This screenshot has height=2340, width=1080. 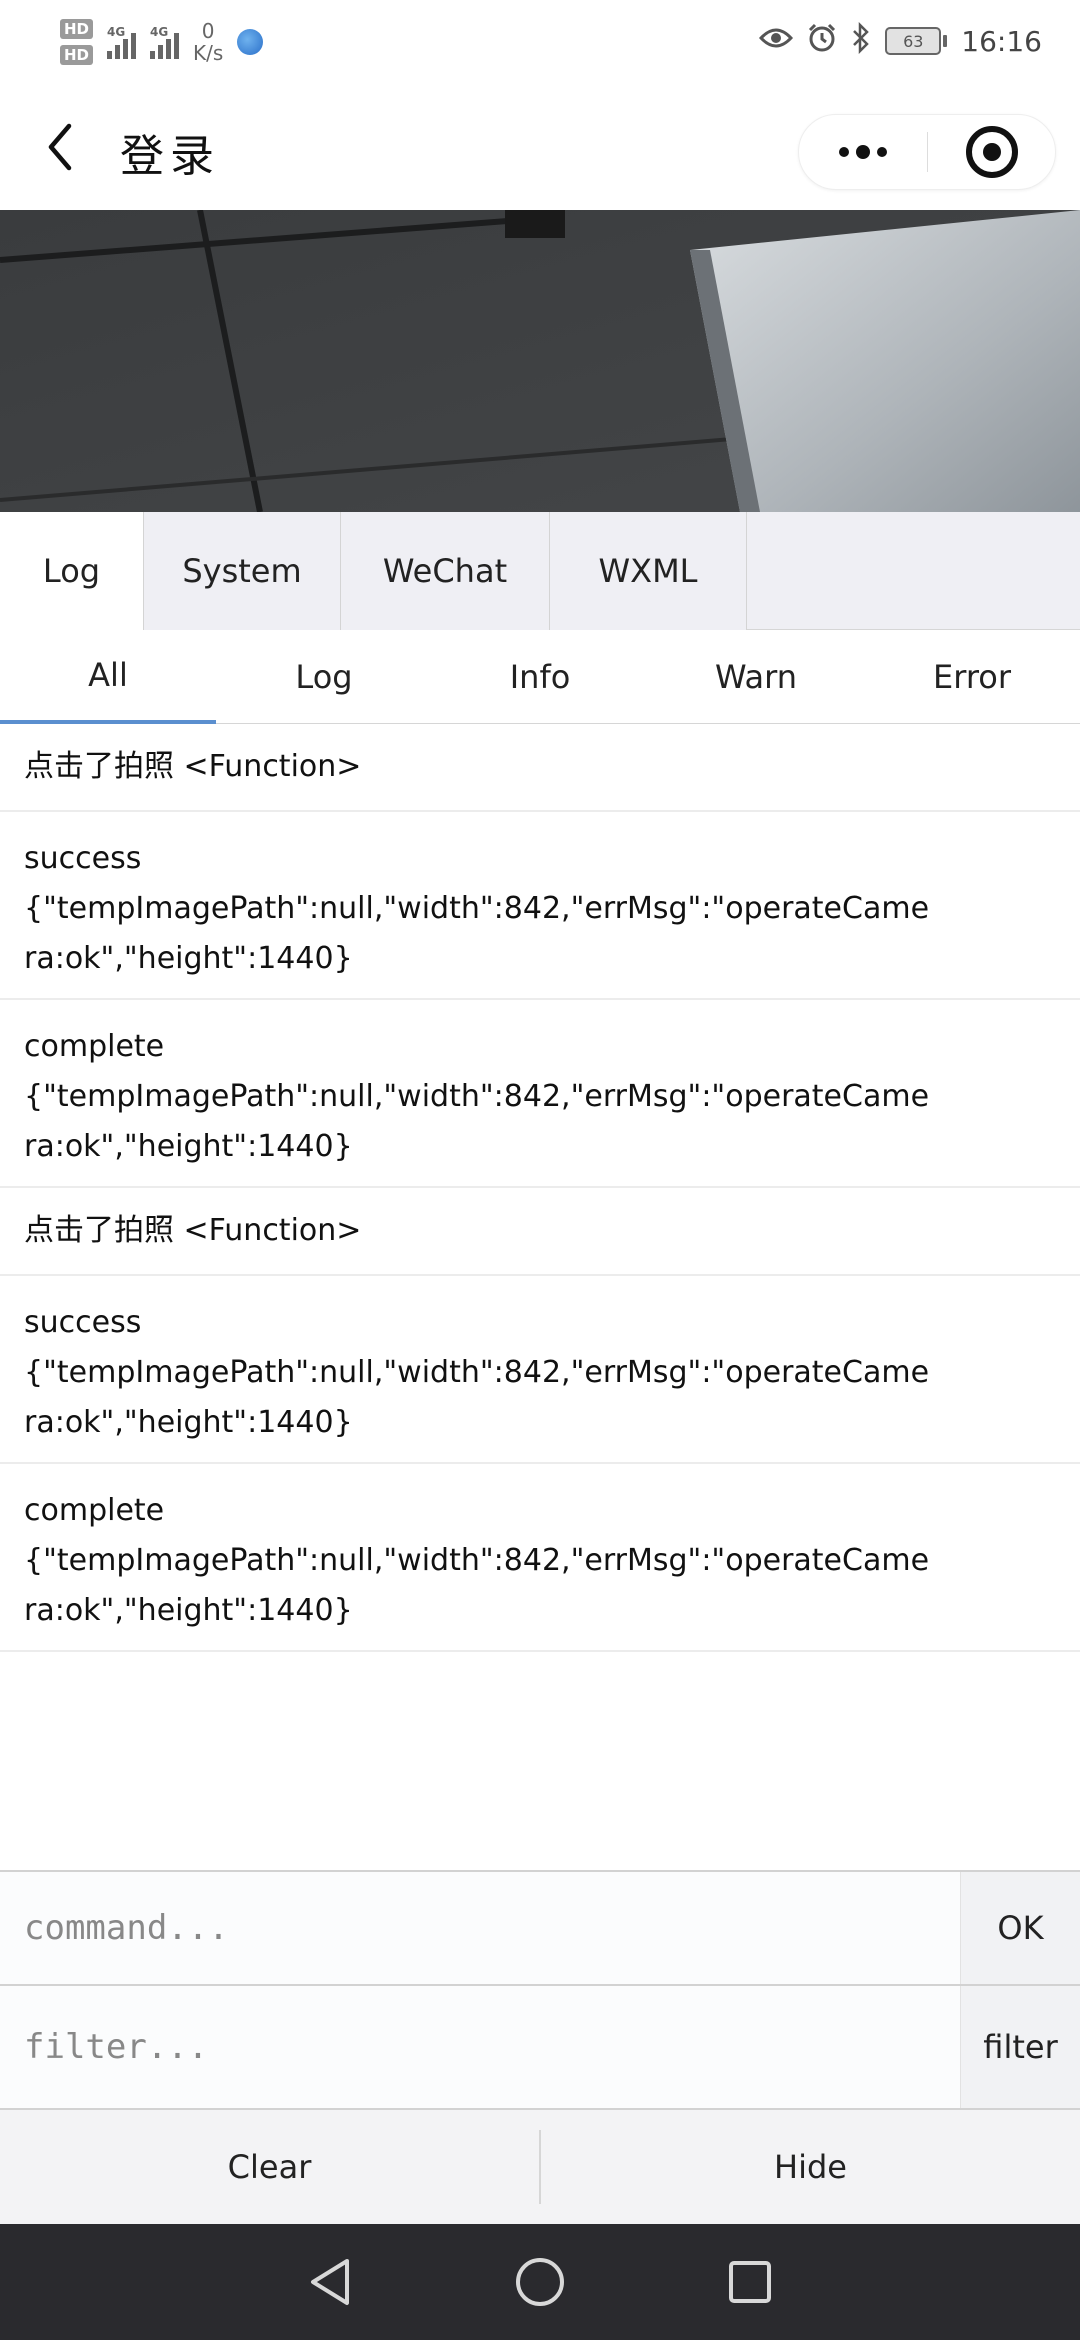 I want to click on tab-info: Info, so click(x=540, y=677).